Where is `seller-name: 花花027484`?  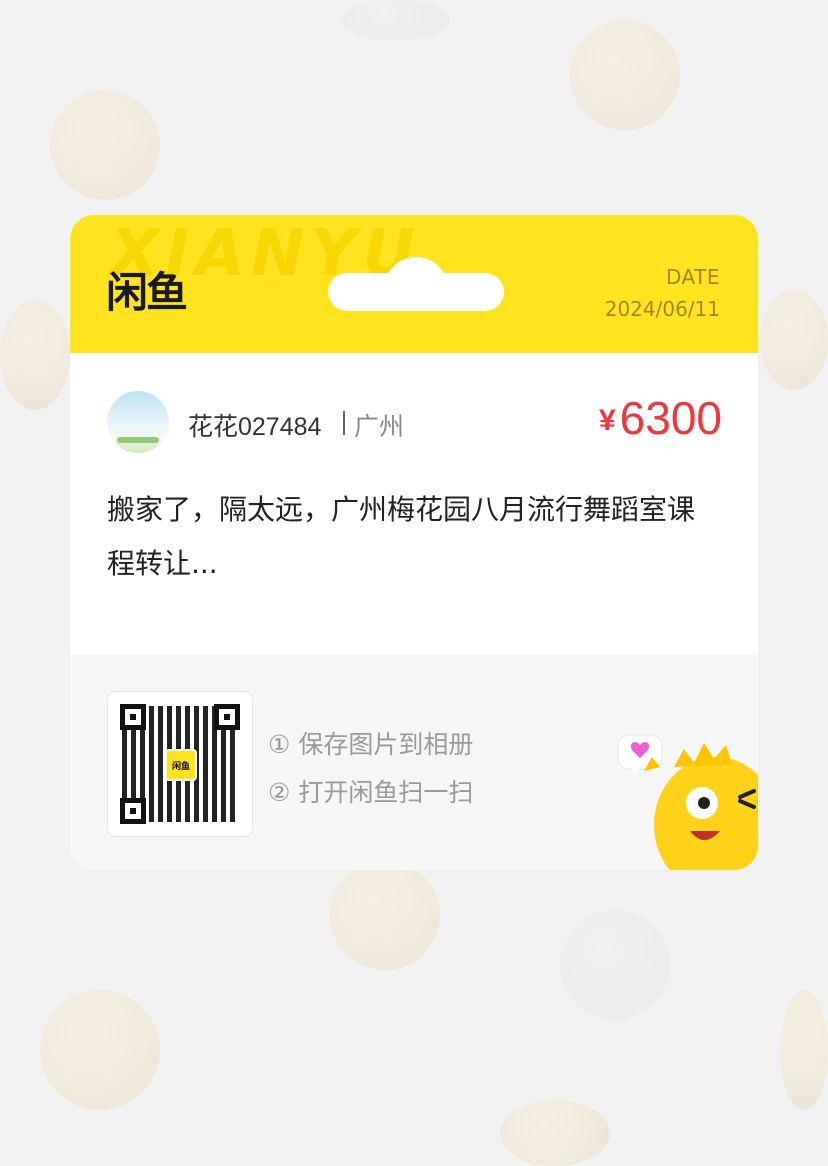 seller-name: 花花027484 is located at coordinates (255, 427).